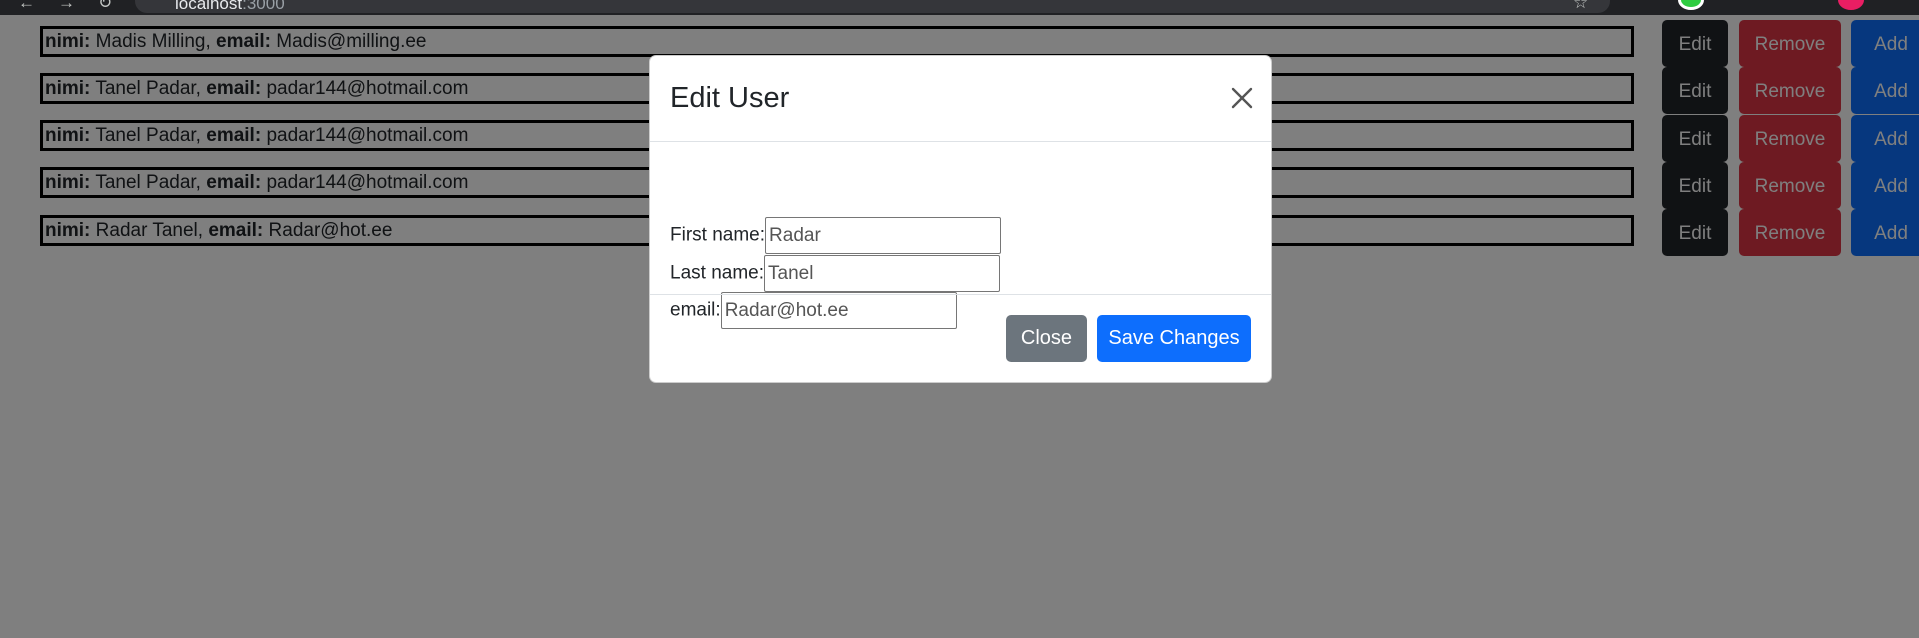 This screenshot has height=638, width=1919. I want to click on profile-avatar, so click(1851, 5).